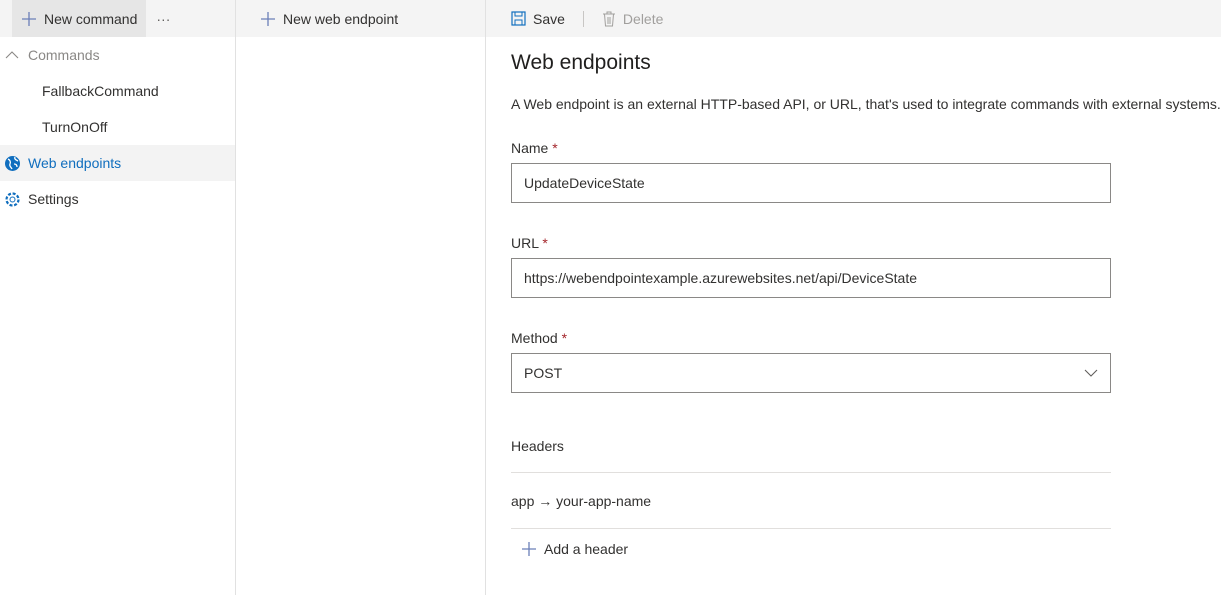 The image size is (1221, 595). I want to click on chevron-up-icon, so click(12, 55).